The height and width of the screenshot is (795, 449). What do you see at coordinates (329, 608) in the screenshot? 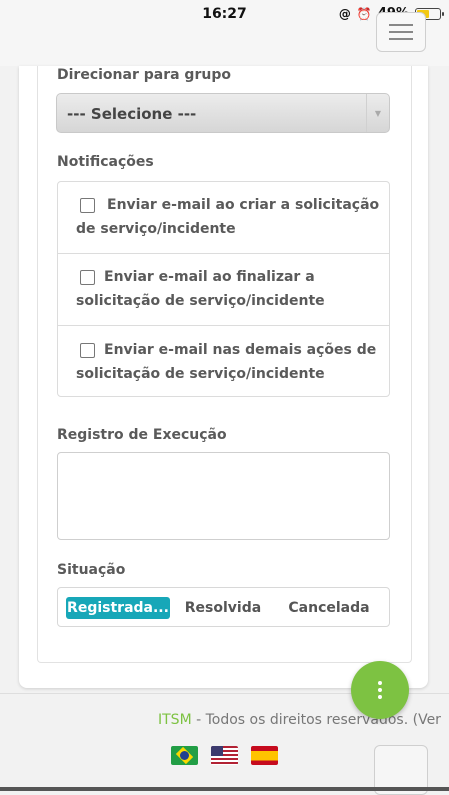
I see `status-option-cancelada: Cancelada` at bounding box center [329, 608].